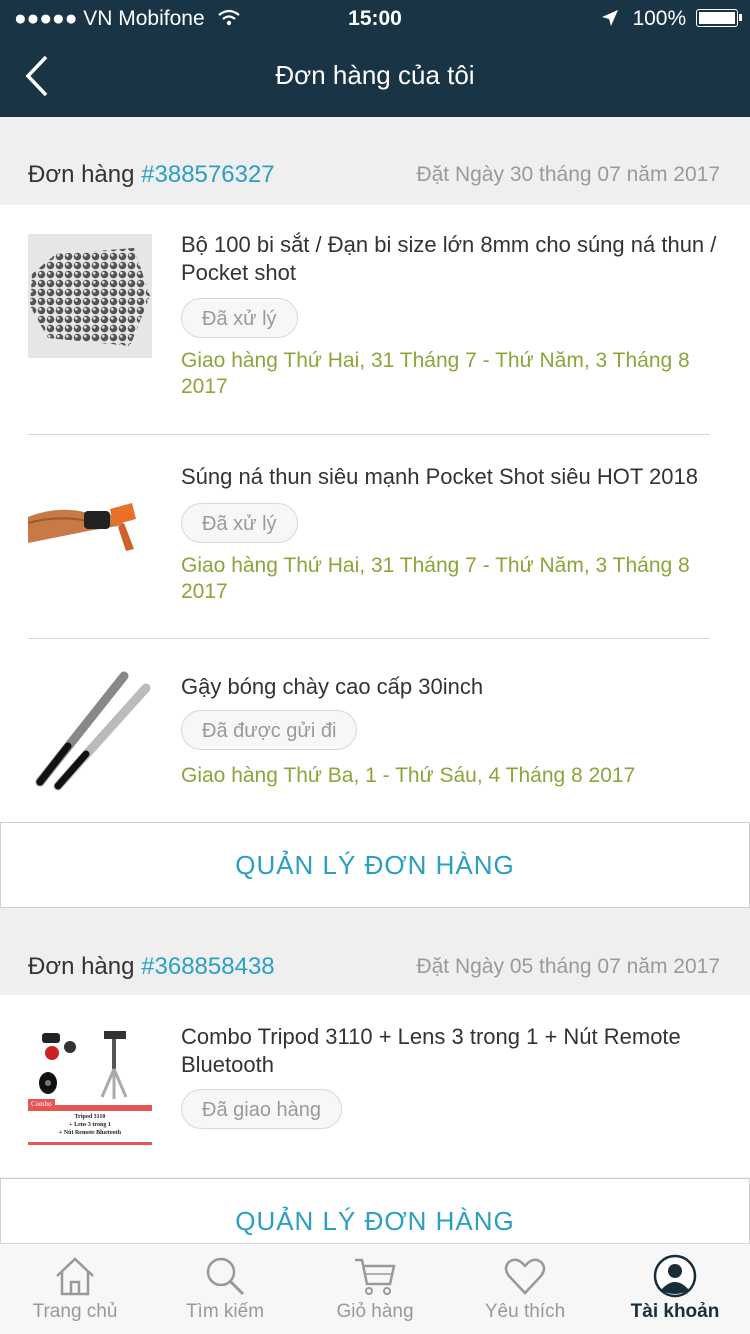  What do you see at coordinates (375, 865) in the screenshot?
I see `manage-order-button: QUẢN LÝ ĐƠN HÀNG` at bounding box center [375, 865].